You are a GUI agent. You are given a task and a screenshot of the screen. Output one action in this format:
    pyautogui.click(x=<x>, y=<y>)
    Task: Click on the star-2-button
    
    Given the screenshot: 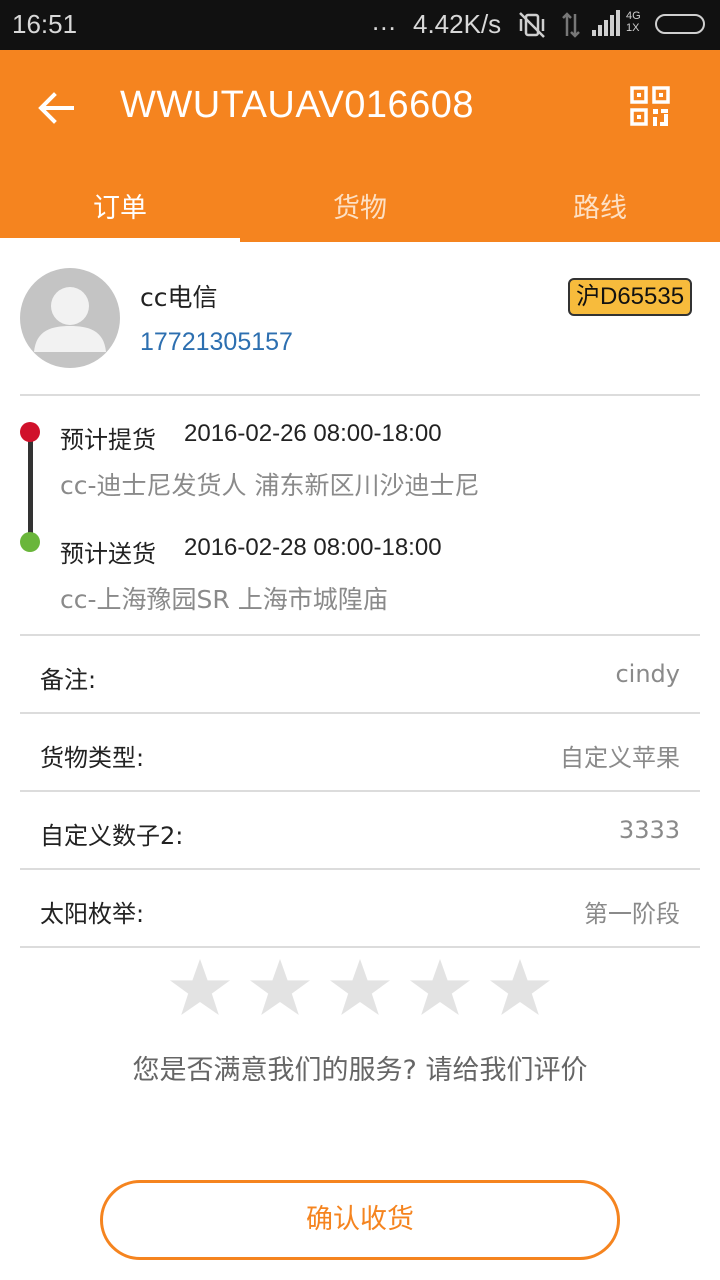 What is the action you would take?
    pyautogui.click(x=280, y=988)
    